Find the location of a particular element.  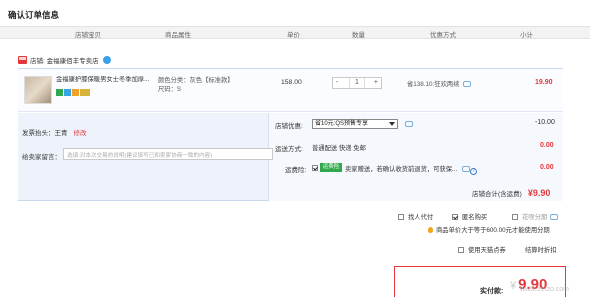

coupon-selected-value: 省10元:QS预售专享 is located at coordinates (342, 124).